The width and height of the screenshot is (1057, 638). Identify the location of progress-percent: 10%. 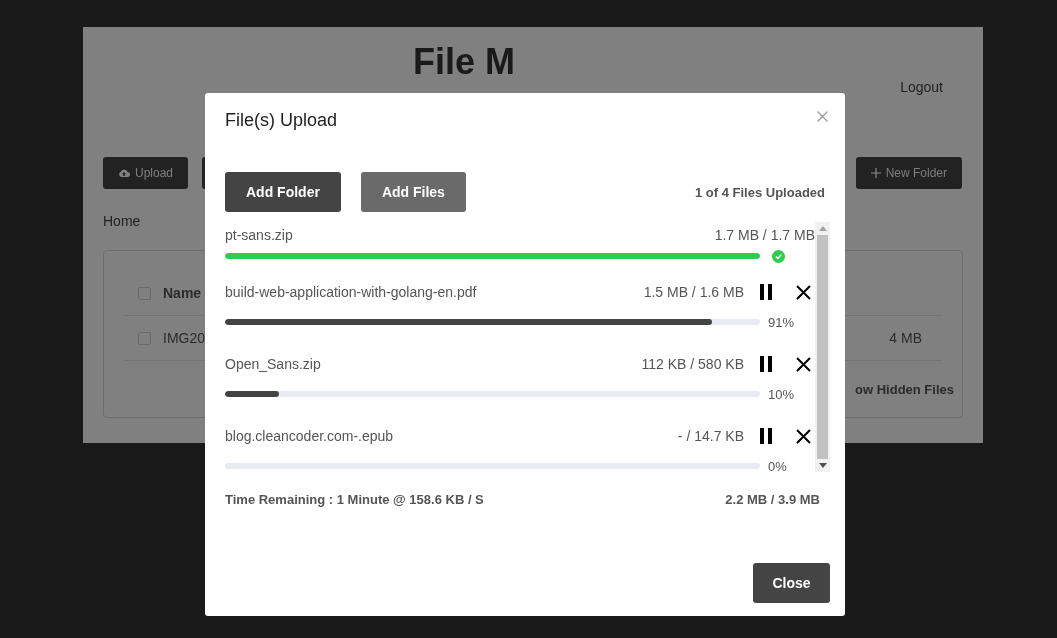
(781, 394).